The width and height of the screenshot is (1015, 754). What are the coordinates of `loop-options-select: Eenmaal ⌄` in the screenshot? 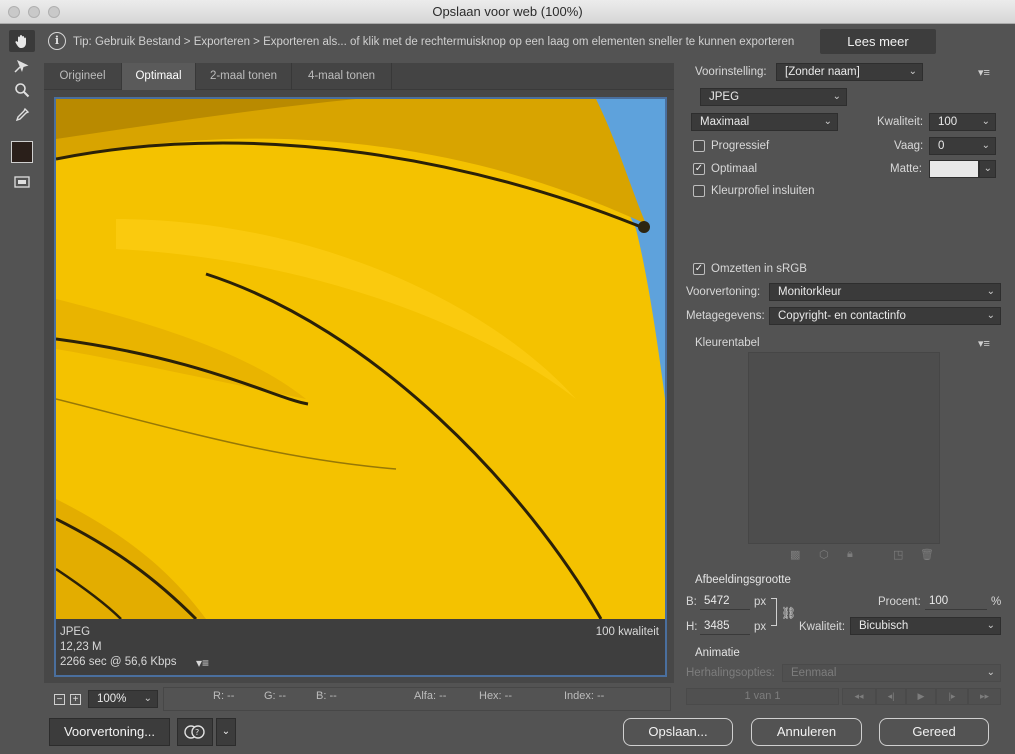 It's located at (891, 673).